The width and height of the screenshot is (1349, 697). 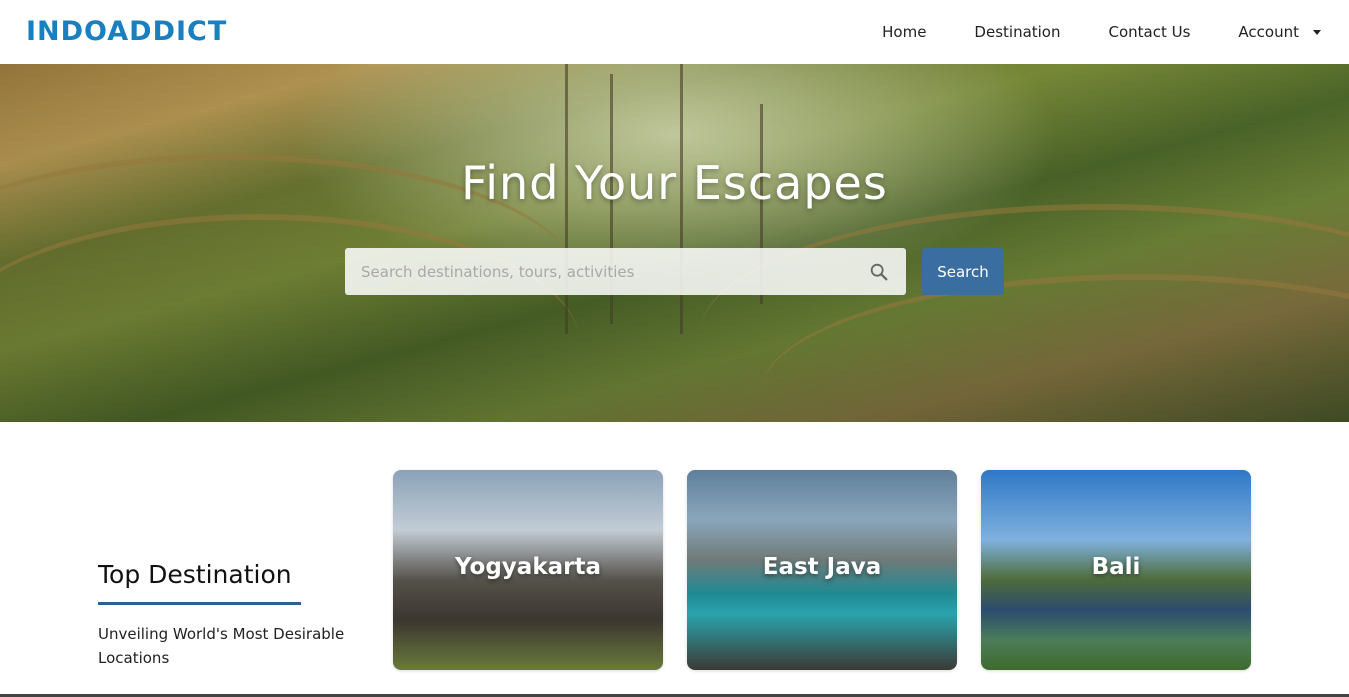 I want to click on search-input, so click(x=595, y=271).